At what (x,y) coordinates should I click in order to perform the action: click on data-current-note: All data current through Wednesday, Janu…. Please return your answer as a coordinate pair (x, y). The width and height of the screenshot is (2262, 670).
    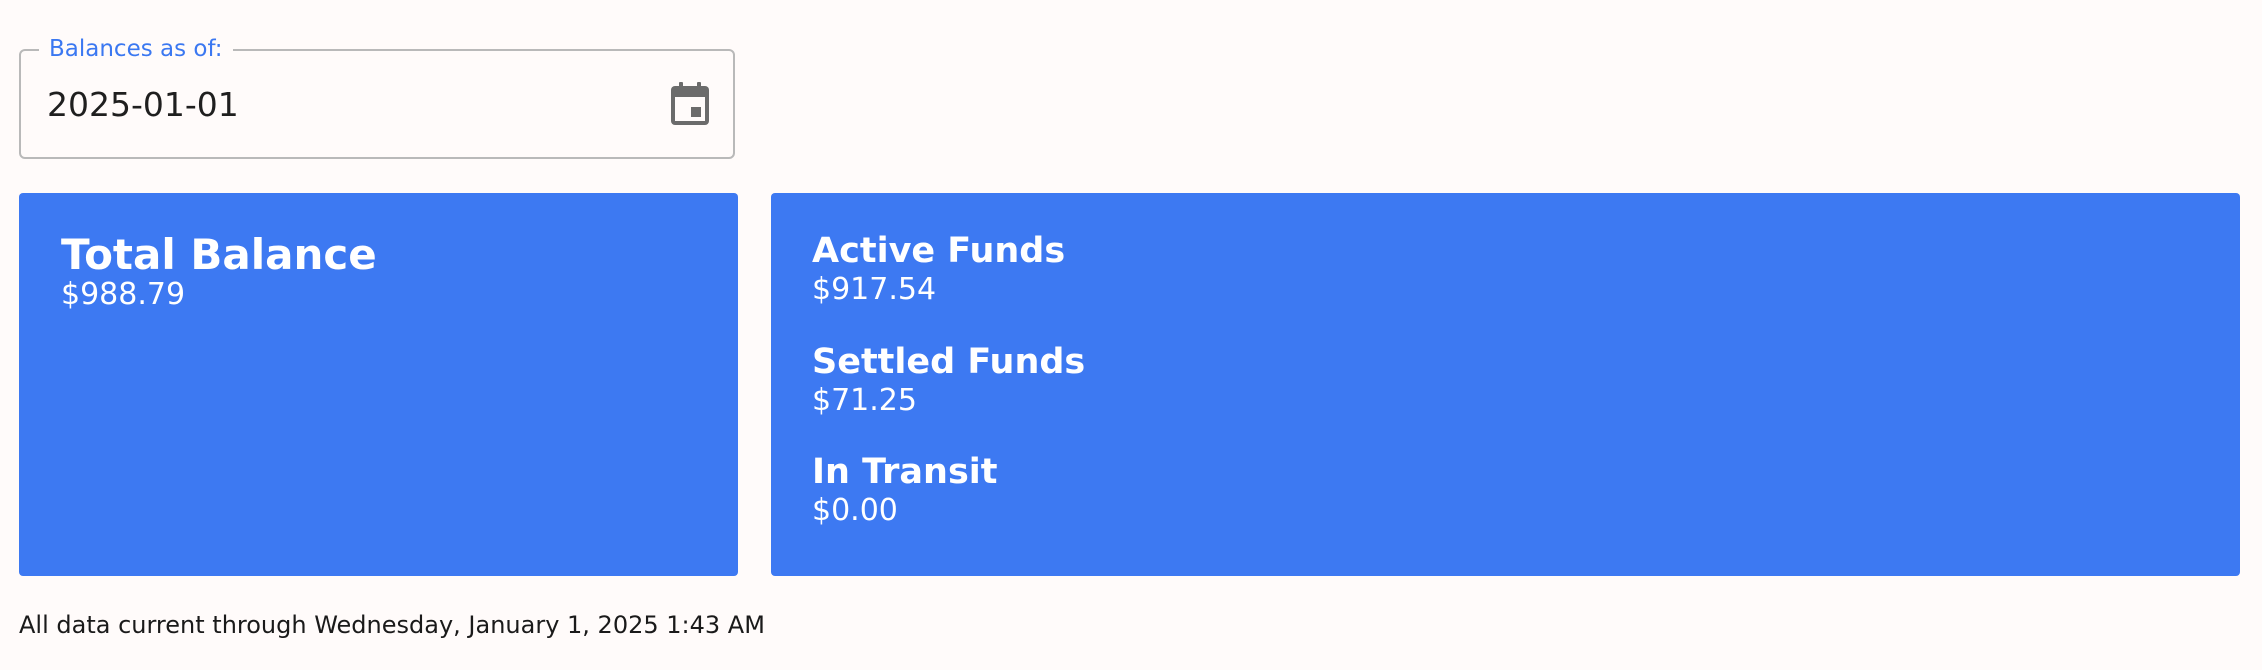
    Looking at the image, I should click on (392, 625).